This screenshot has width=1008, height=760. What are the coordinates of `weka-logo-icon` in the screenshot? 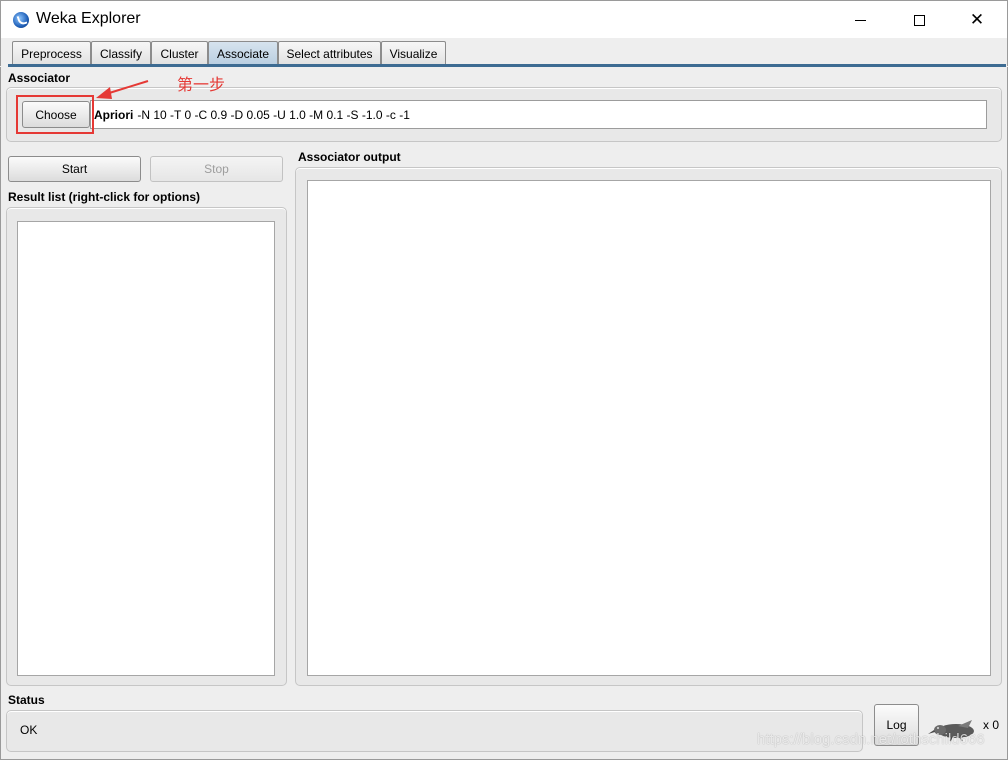 It's located at (21, 20).